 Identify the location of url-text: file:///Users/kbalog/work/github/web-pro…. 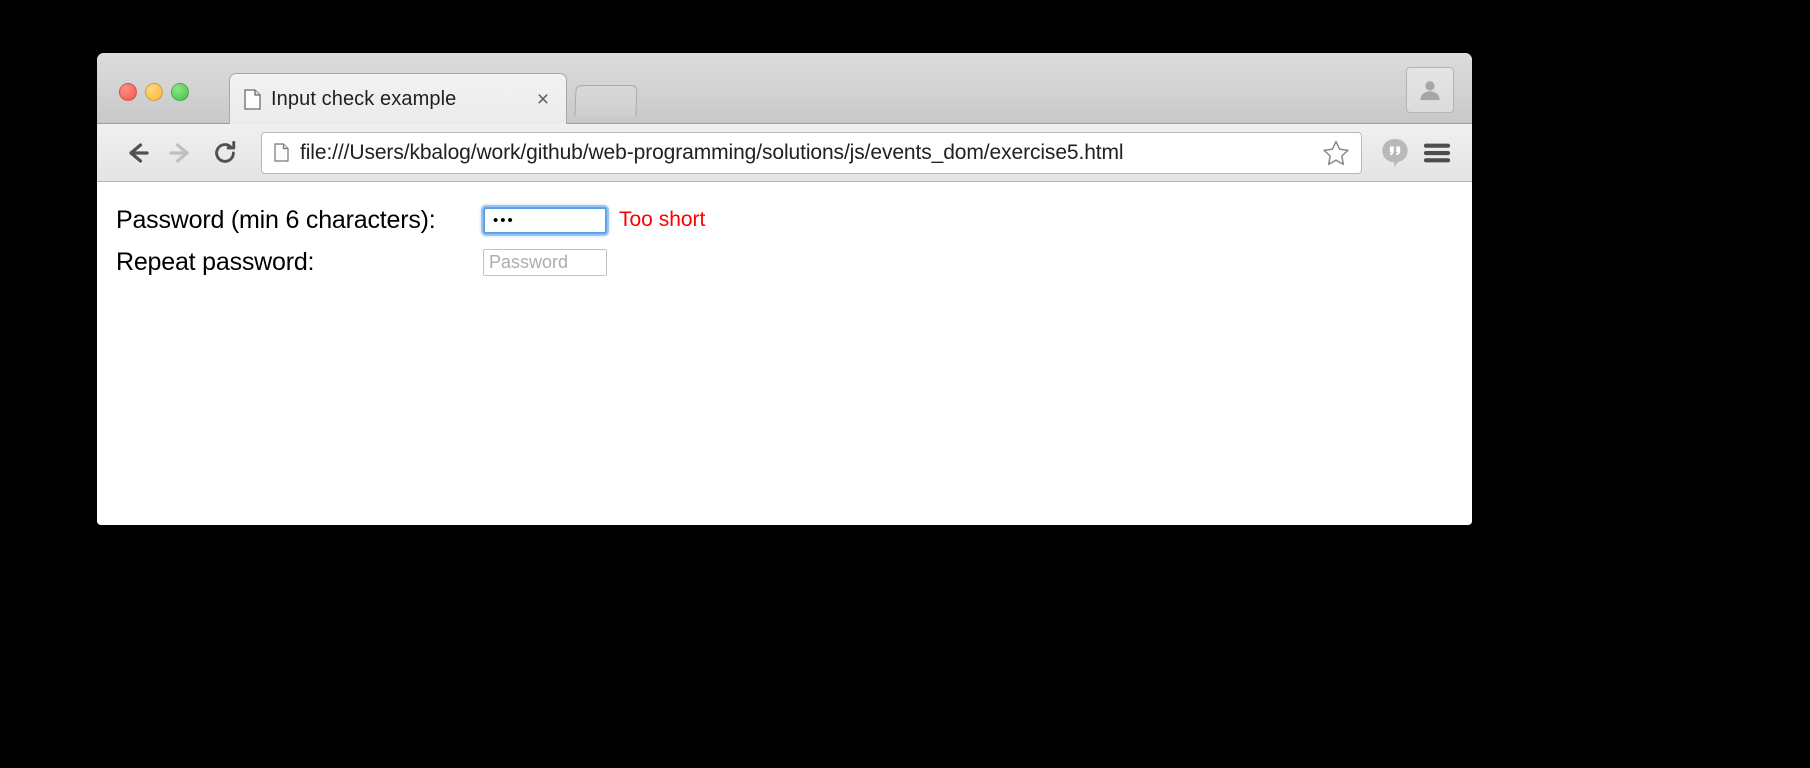
(807, 153).